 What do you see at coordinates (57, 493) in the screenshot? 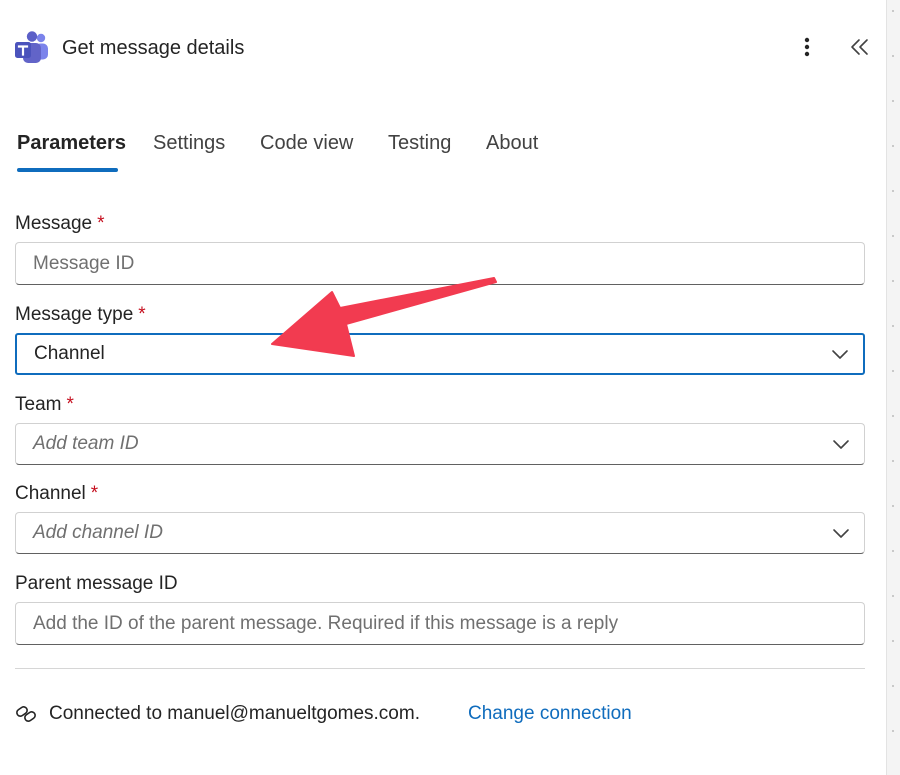
I see `channel-label: Channel *` at bounding box center [57, 493].